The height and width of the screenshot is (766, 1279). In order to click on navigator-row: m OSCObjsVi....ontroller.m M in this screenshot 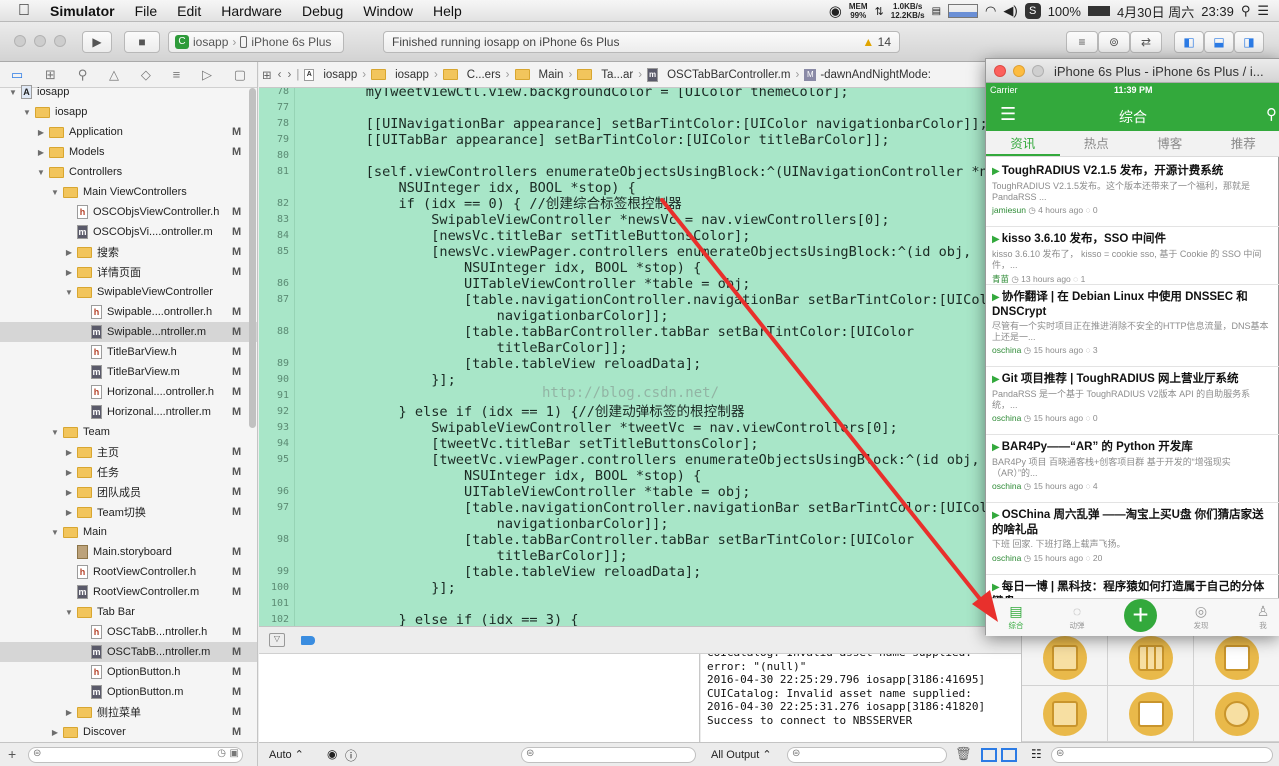, I will do `click(128, 232)`.